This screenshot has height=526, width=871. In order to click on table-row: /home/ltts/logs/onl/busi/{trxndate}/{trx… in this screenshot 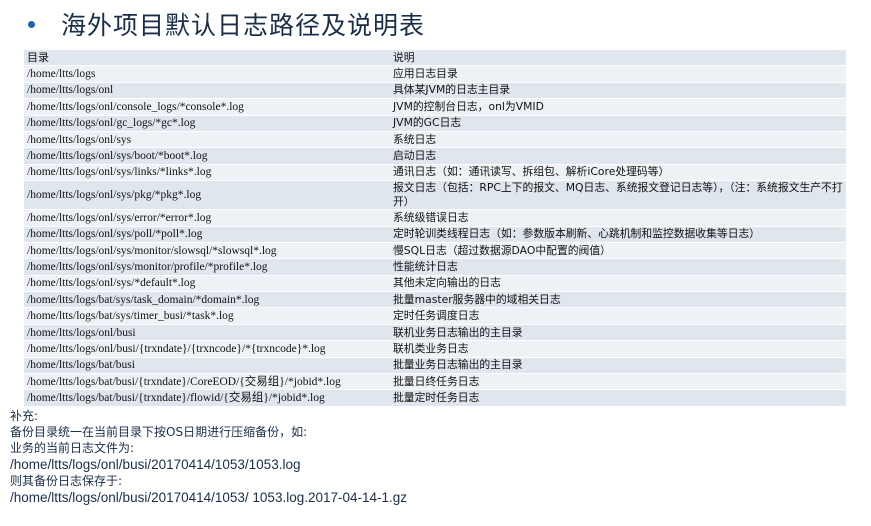, I will do `click(435, 349)`.